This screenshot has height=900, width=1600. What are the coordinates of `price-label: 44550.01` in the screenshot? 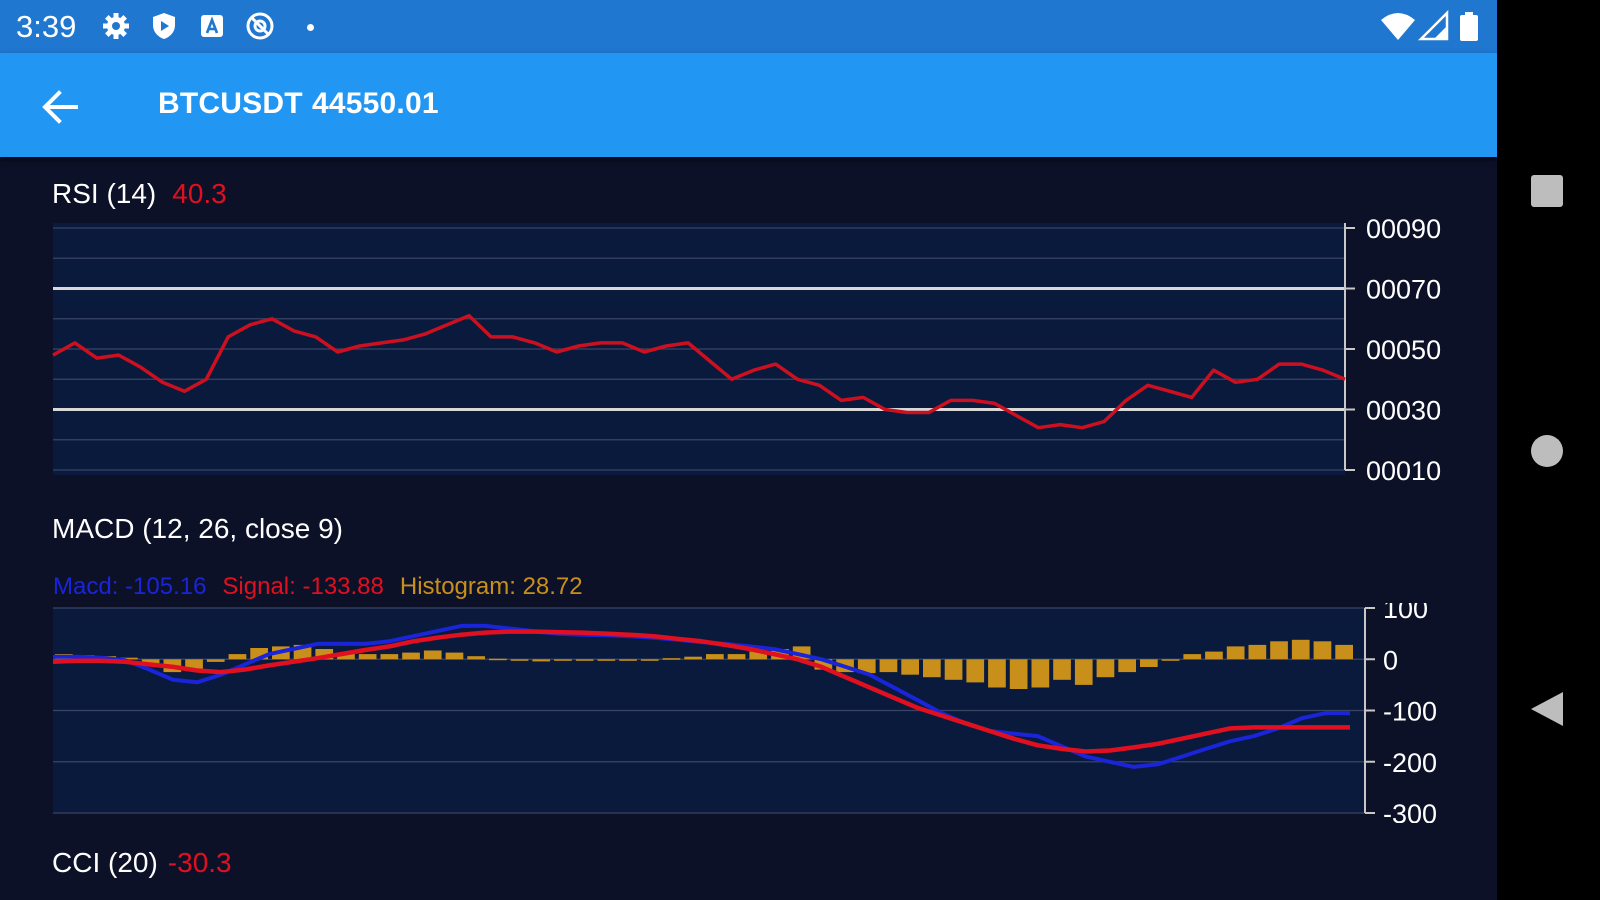 It's located at (375, 103).